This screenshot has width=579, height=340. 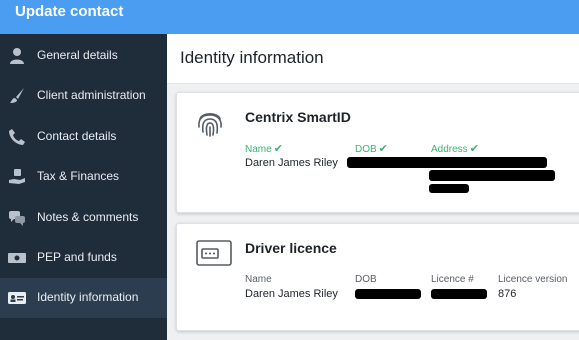 I want to click on sidebar-item-label: PEP and funds, so click(x=77, y=257).